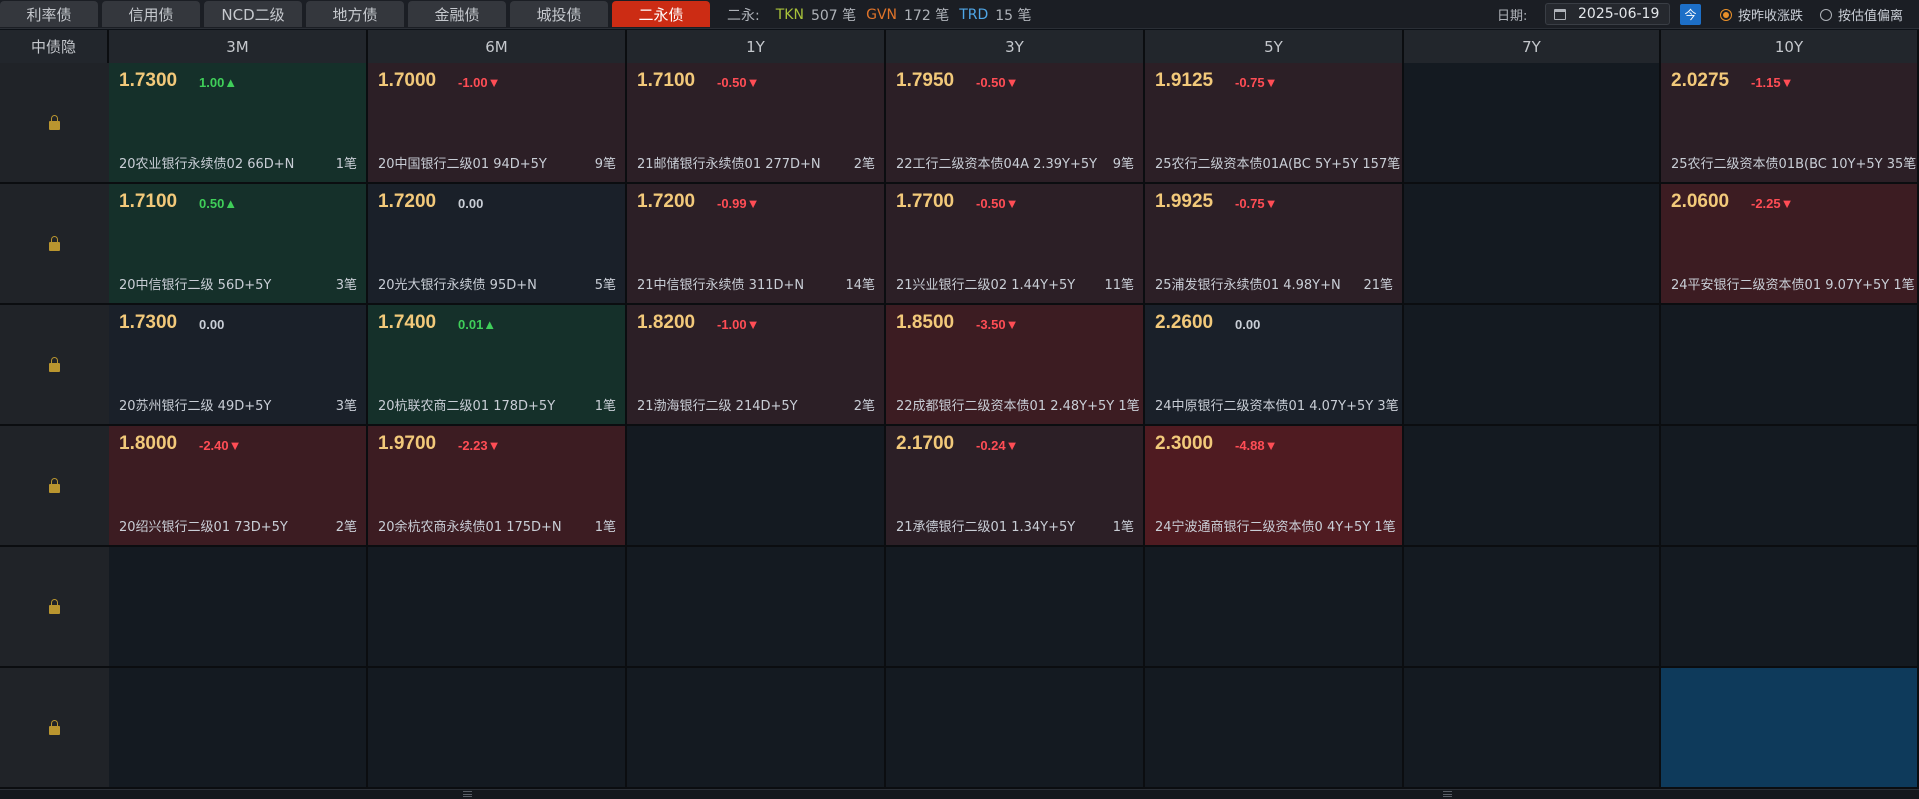  What do you see at coordinates (1607, 14) in the screenshot?
I see `date-picker: 2025-06-19` at bounding box center [1607, 14].